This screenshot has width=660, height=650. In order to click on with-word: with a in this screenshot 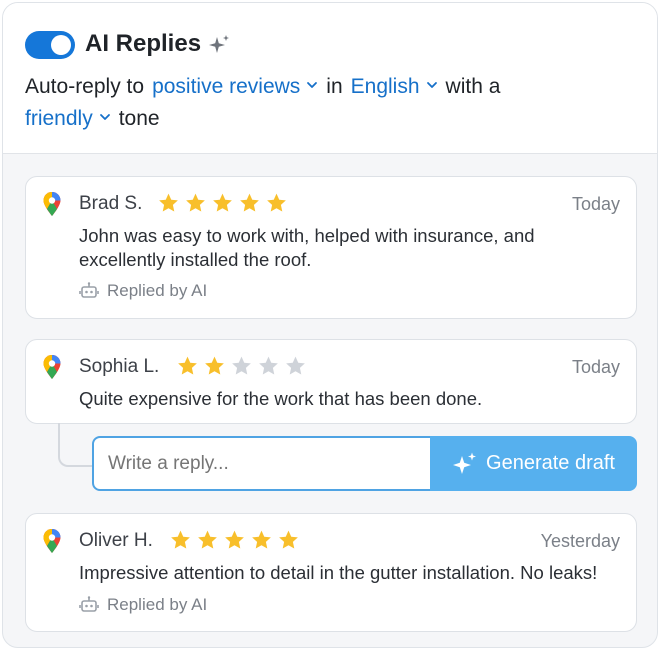, I will do `click(473, 86)`.